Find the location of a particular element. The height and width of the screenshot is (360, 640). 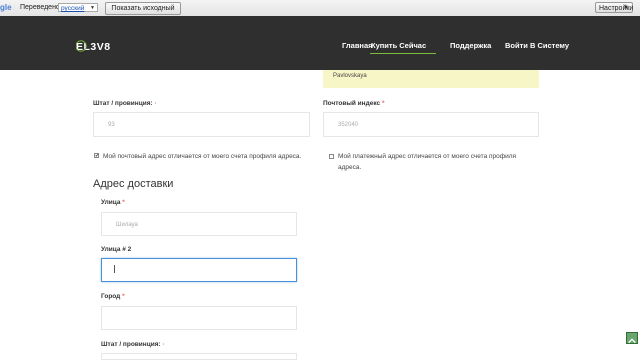

shipping-section-title: Адрес доставки is located at coordinates (133, 184).